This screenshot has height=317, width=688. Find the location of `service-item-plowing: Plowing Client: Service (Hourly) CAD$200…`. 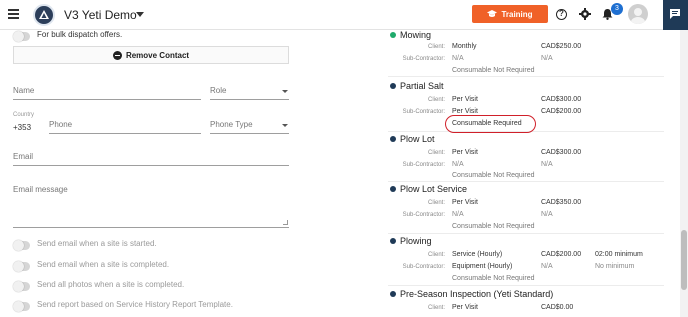

service-item-plowing: Plowing Client: Service (Hourly) CAD$200… is located at coordinates (526, 260).